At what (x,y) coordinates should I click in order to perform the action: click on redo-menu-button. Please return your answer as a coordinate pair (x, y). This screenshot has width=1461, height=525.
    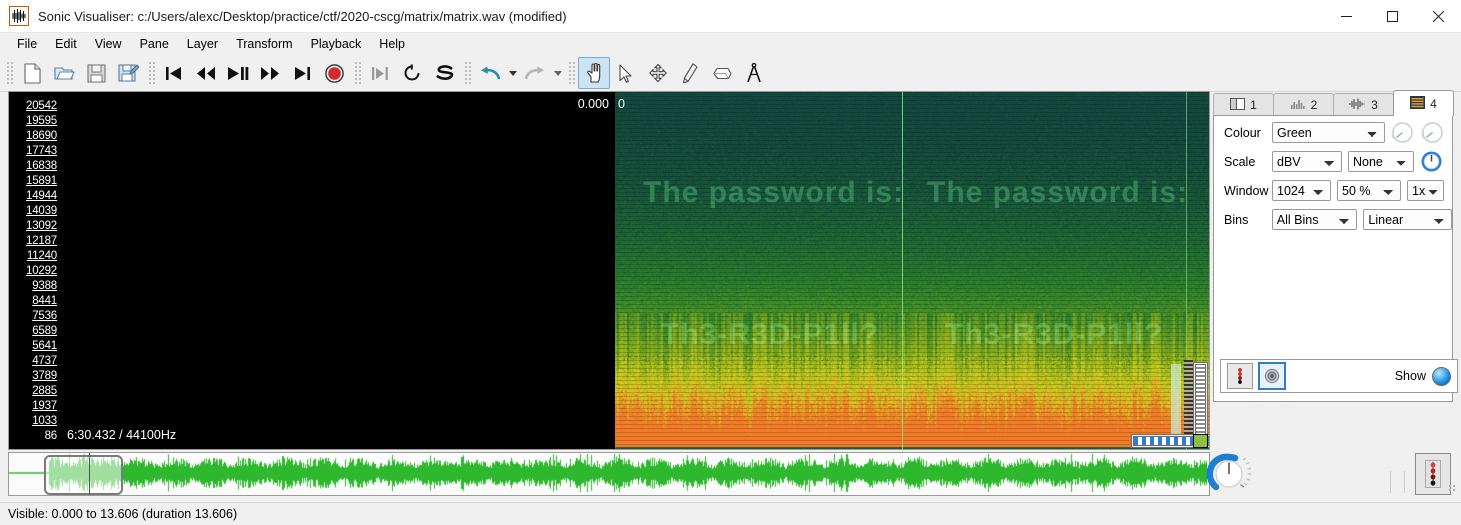
    Looking at the image, I should click on (557, 73).